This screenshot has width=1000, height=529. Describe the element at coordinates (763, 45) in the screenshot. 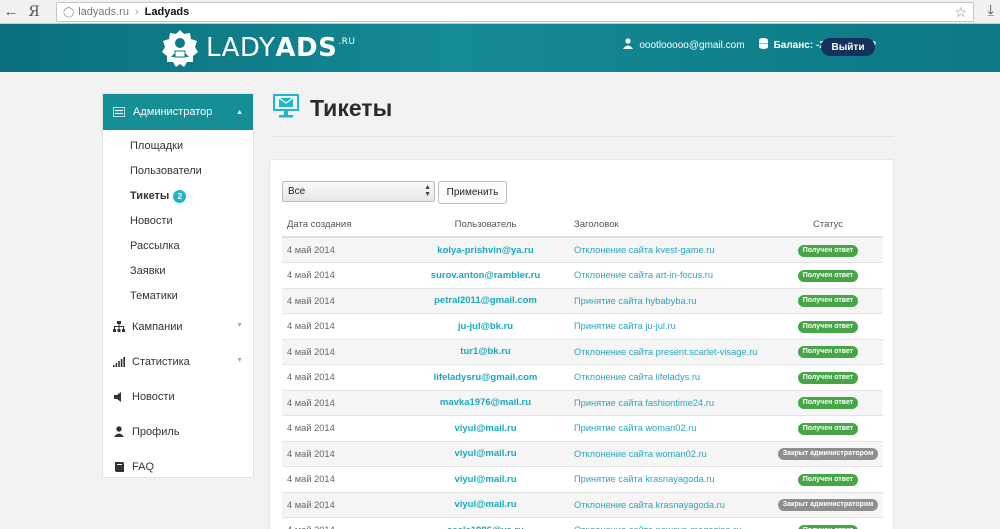

I see `database-icon` at that location.